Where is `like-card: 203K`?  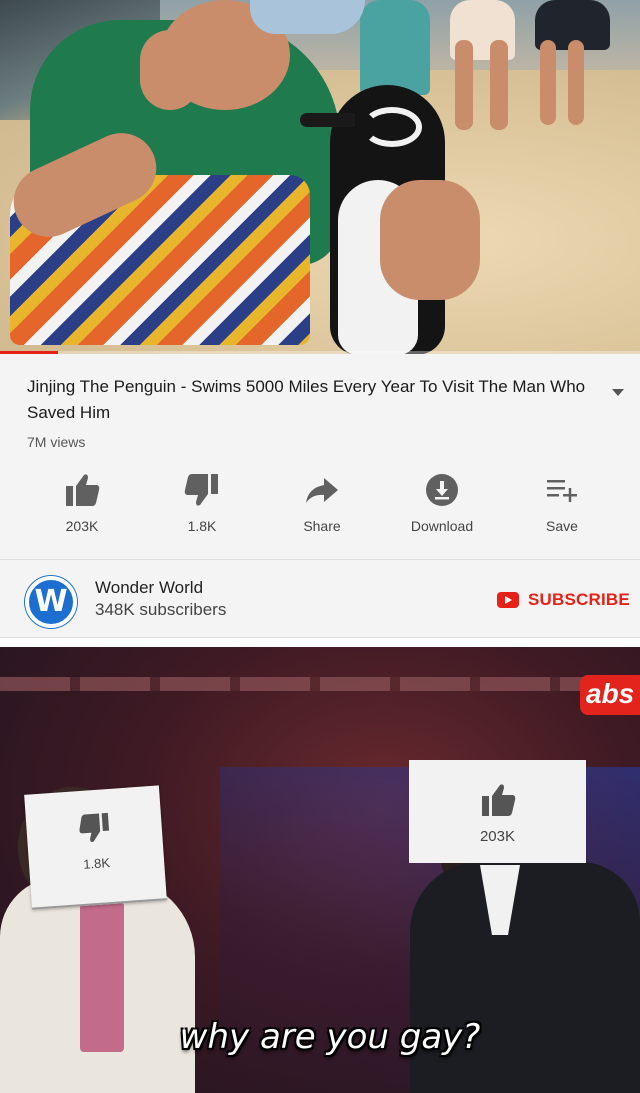
like-card: 203K is located at coordinates (497, 811).